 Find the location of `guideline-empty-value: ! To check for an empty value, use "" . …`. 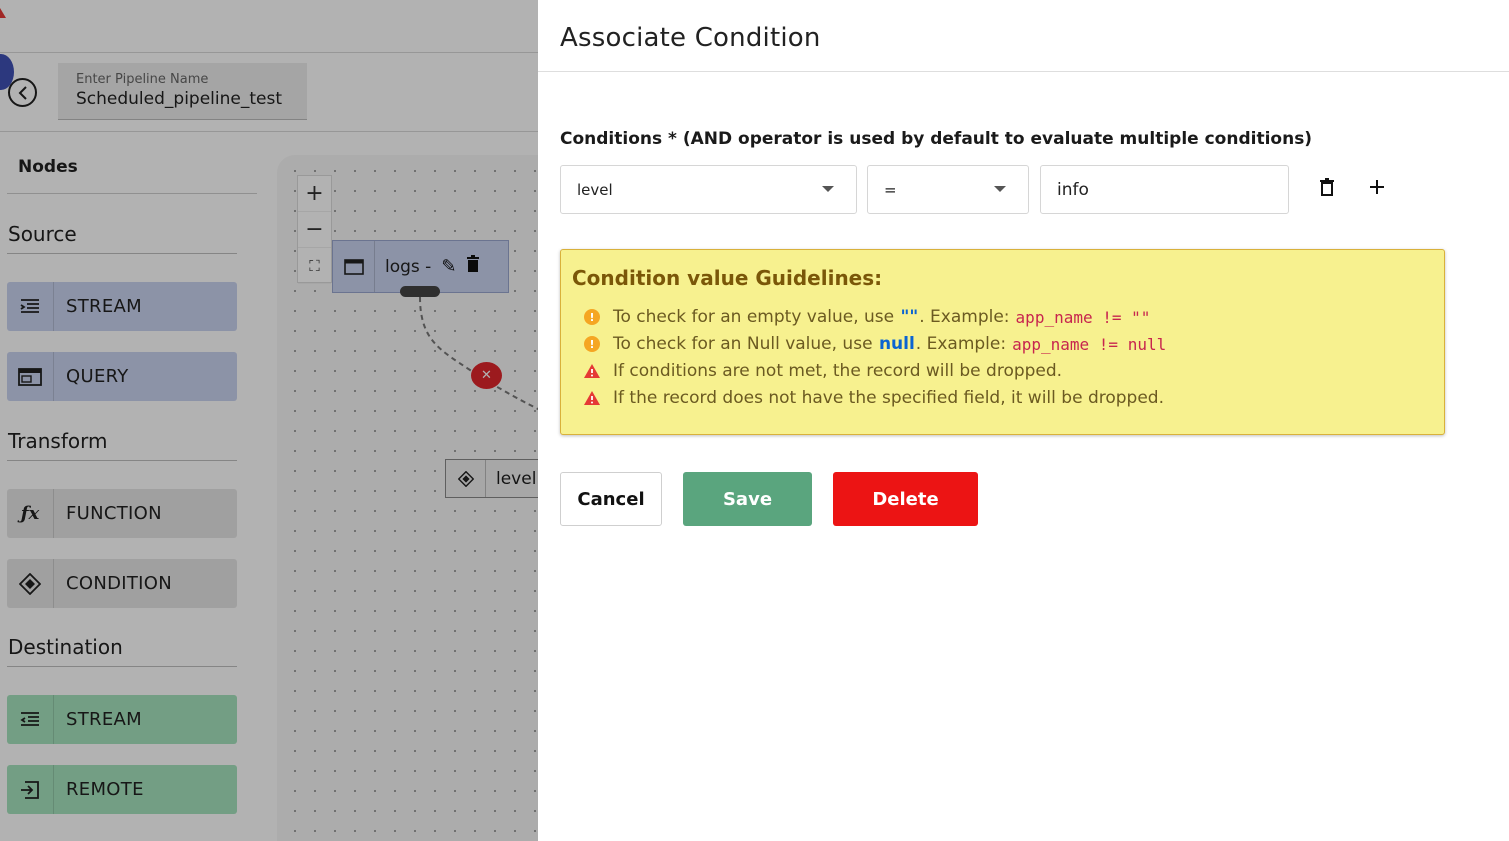

guideline-empty-value: ! To check for an empty value, use "" . … is located at coordinates (866, 317).